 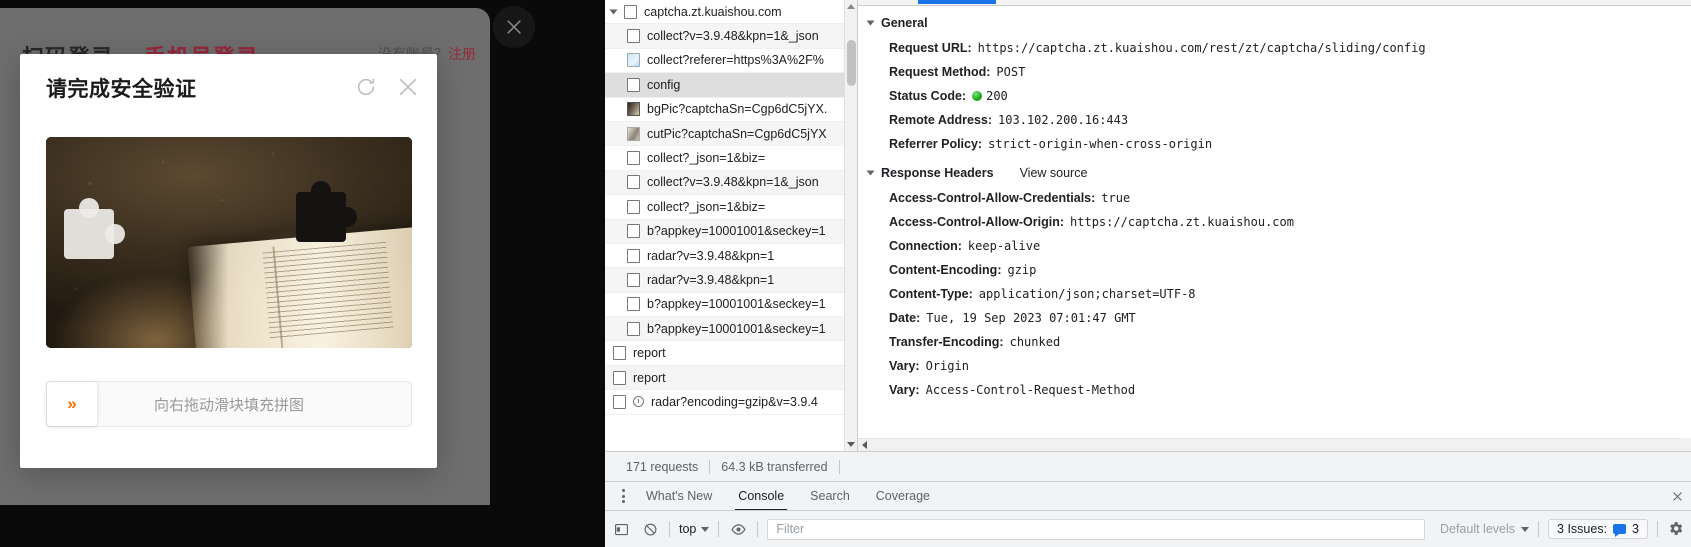 I want to click on drawer-close-button, so click(x=1677, y=497).